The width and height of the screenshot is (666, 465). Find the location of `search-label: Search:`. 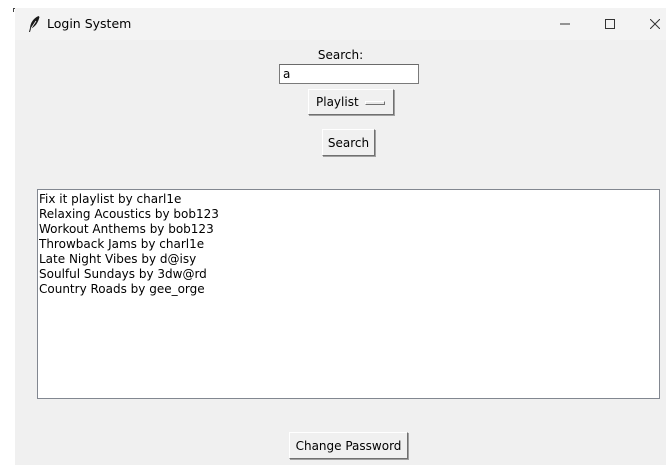

search-label: Search: is located at coordinates (340, 55).